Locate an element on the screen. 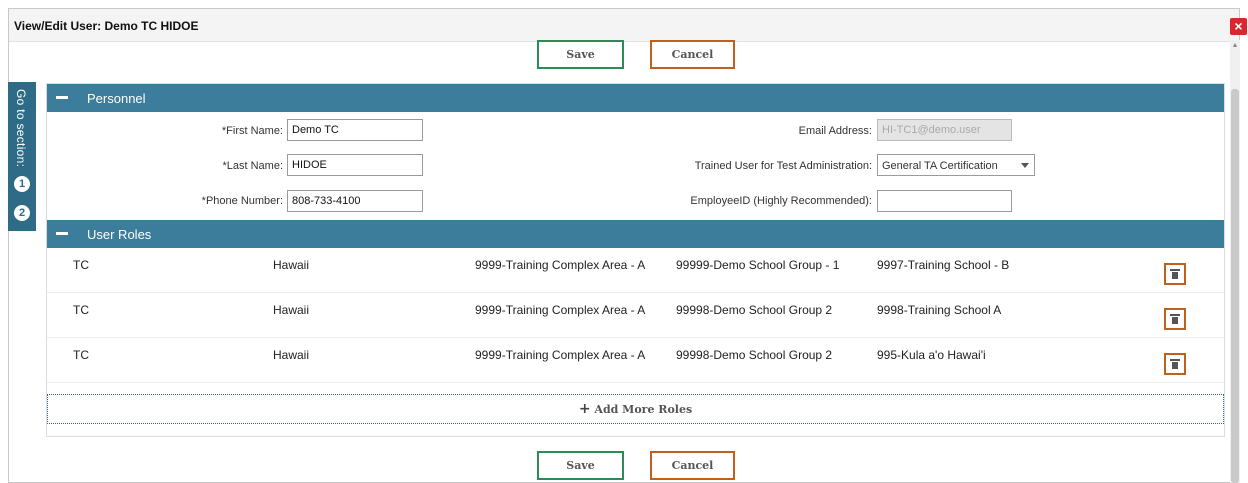 The image size is (1248, 483). first-name-label: *First Name: is located at coordinates (252, 131).